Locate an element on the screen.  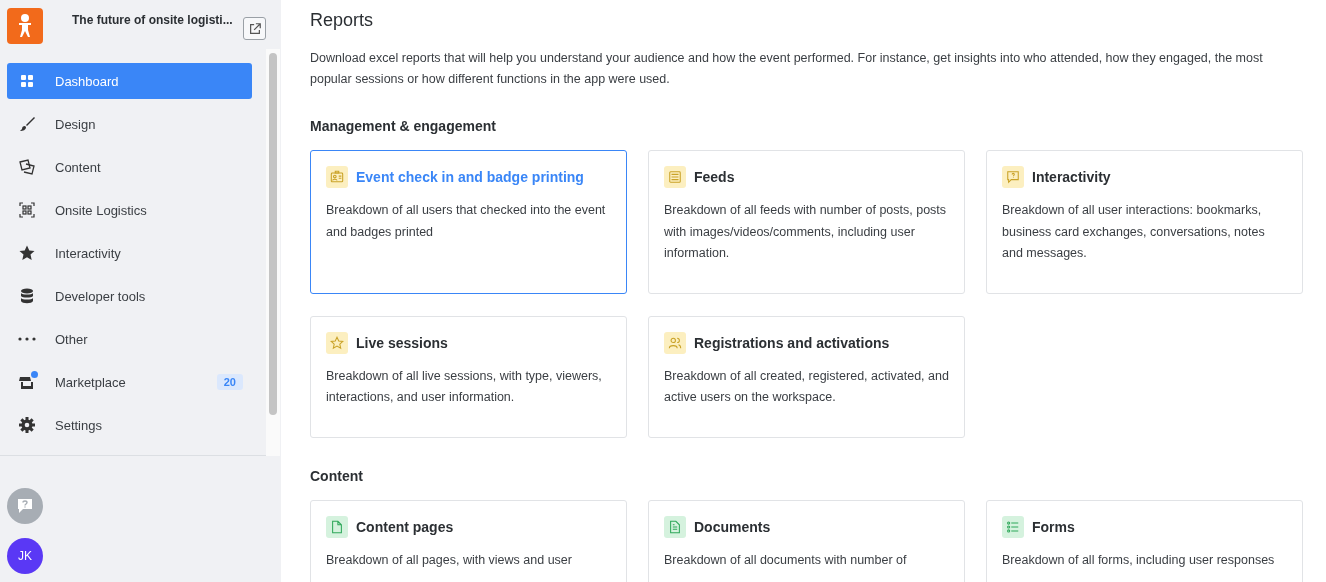
section-heading: Management & engagement is located at coordinates (403, 126).